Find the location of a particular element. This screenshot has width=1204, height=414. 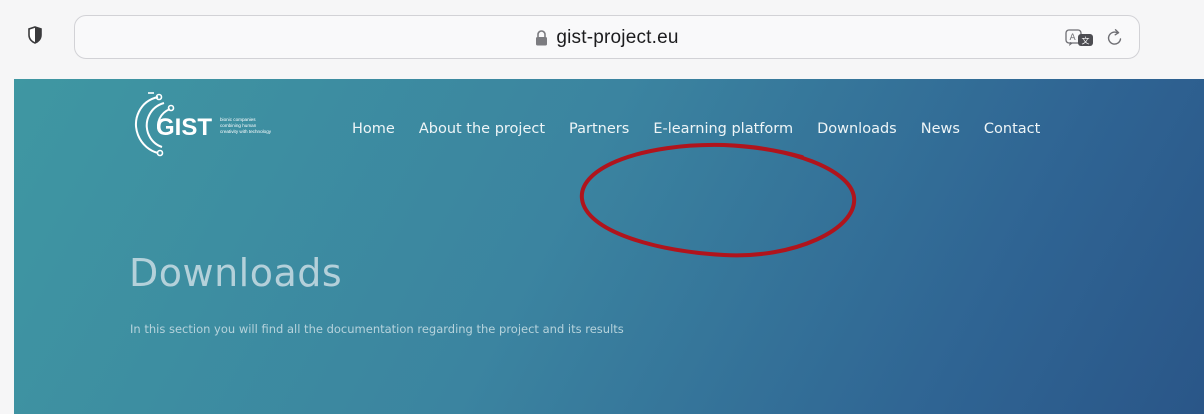

lock-icon is located at coordinates (542, 38).